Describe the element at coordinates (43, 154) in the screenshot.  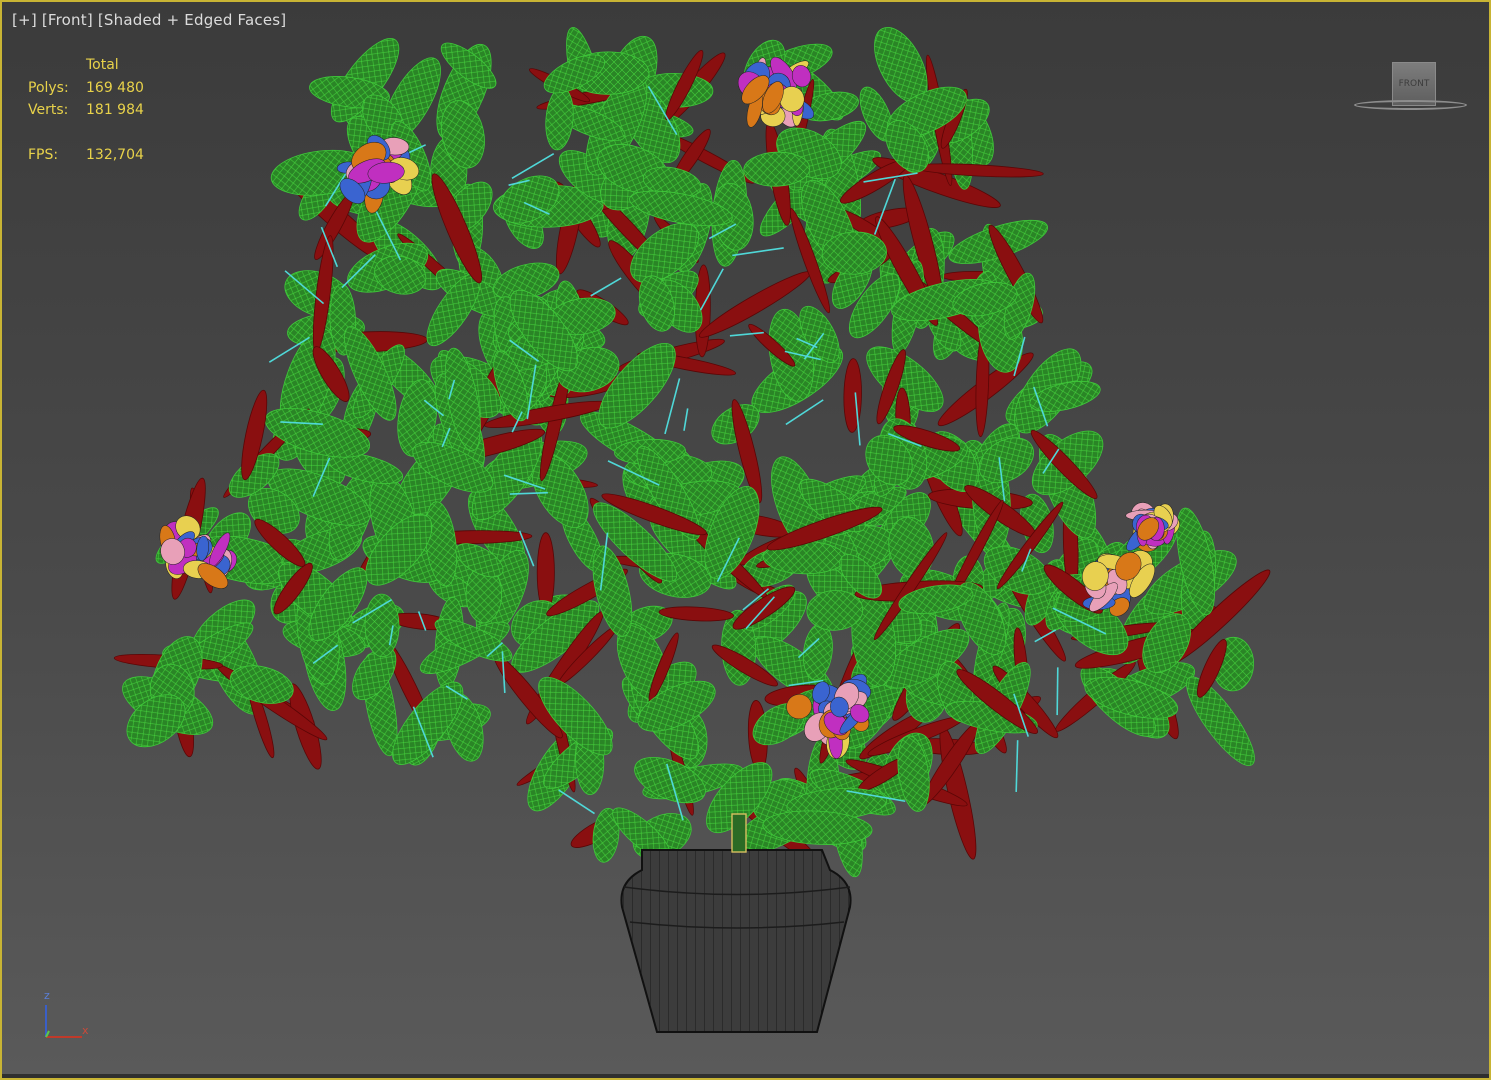
I see `fps-label: FPS:` at that location.